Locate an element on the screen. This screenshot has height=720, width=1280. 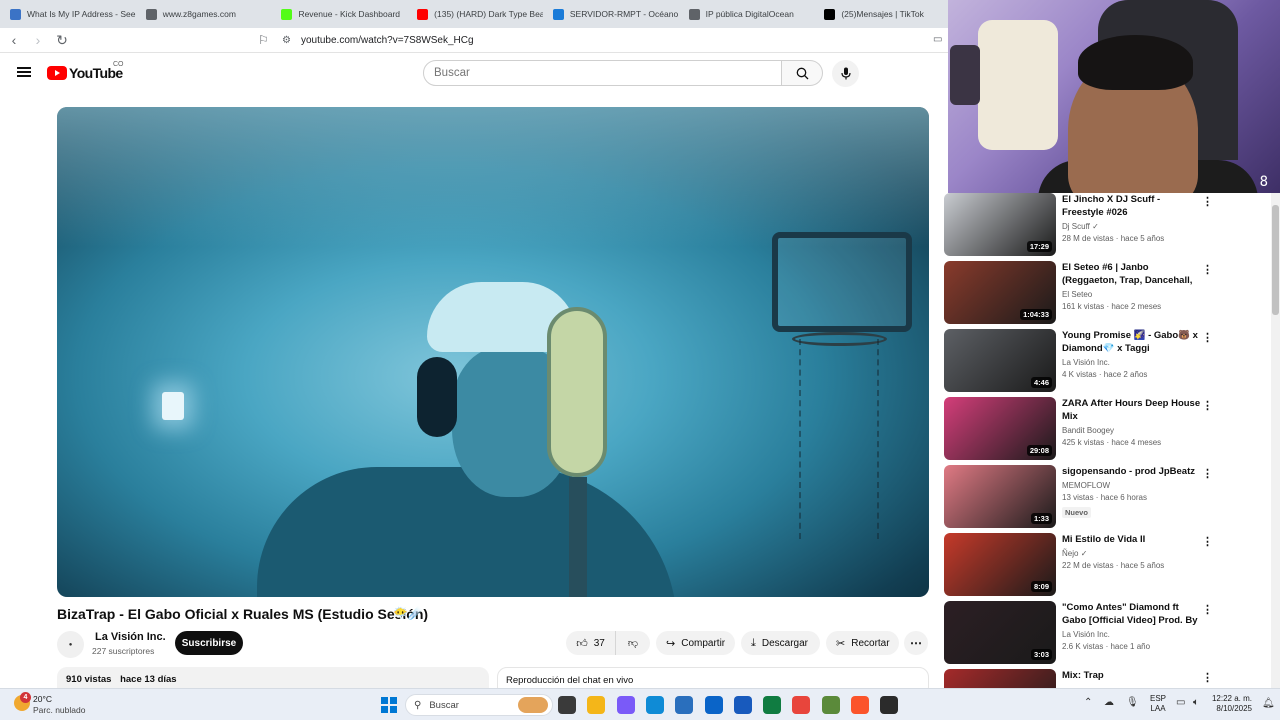
menu-icon is located at coordinates (24, 72).